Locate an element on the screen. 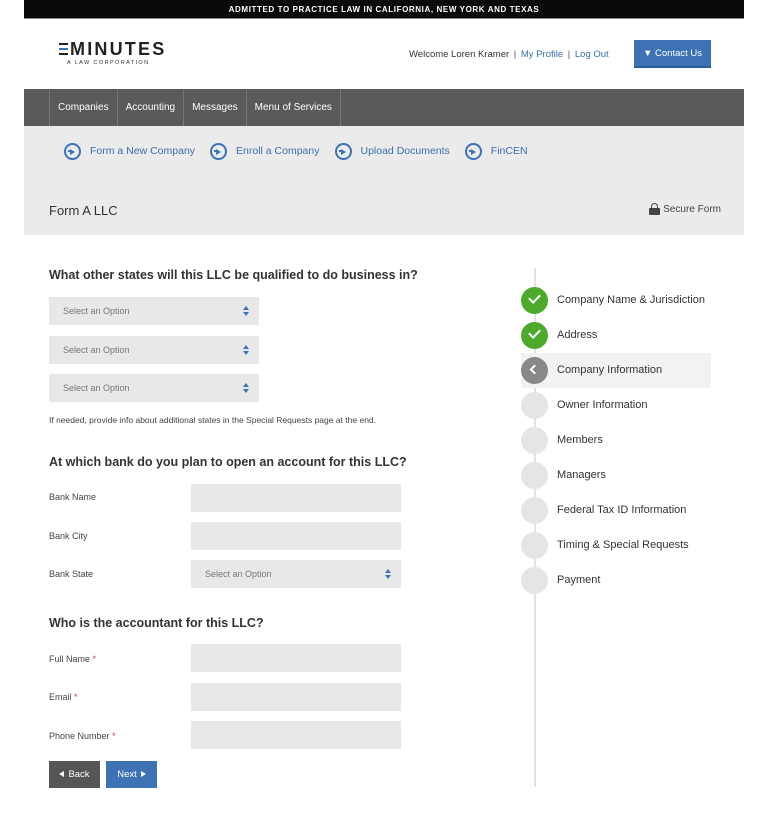  triangle-left-icon is located at coordinates (62, 774).